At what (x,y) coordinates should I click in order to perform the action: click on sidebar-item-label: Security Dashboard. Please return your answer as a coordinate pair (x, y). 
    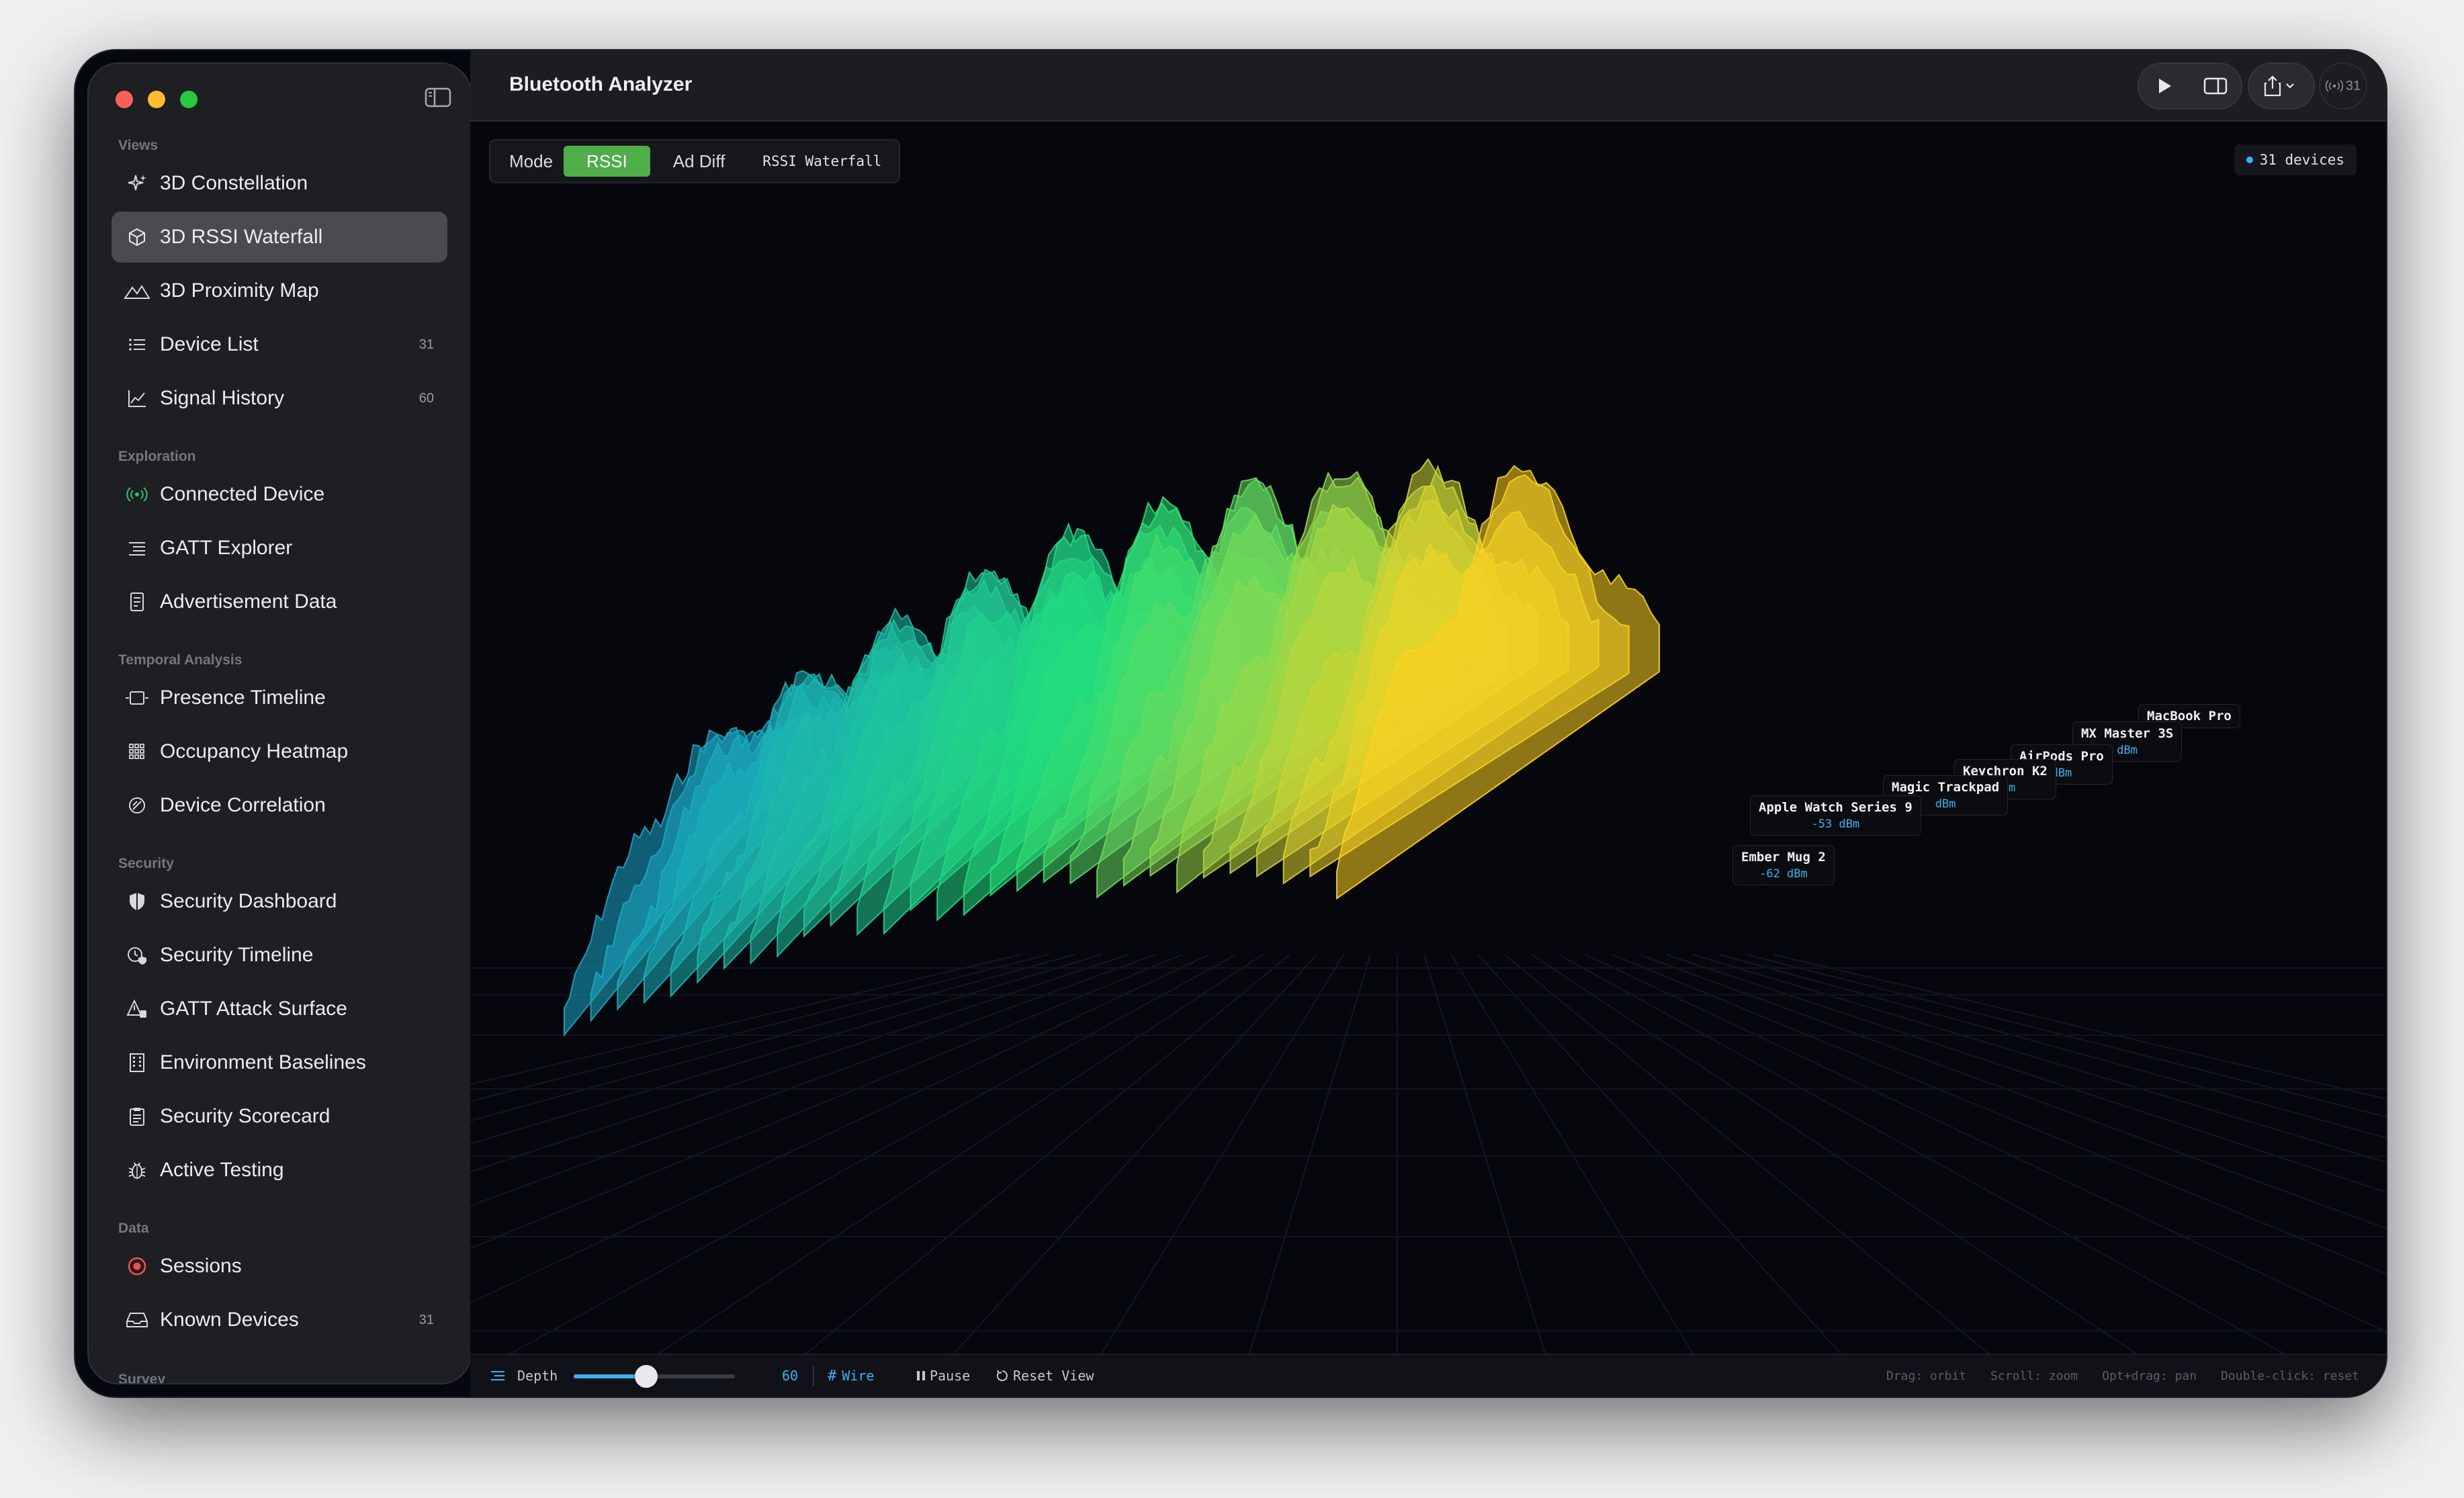
    Looking at the image, I should click on (248, 901).